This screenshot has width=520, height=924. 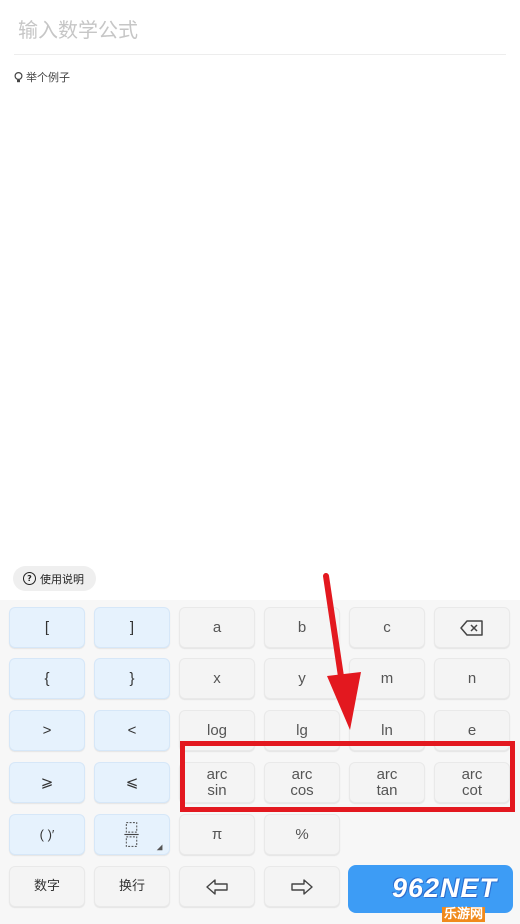 I want to click on key-arctan-line1: arc, so click(x=387, y=774).